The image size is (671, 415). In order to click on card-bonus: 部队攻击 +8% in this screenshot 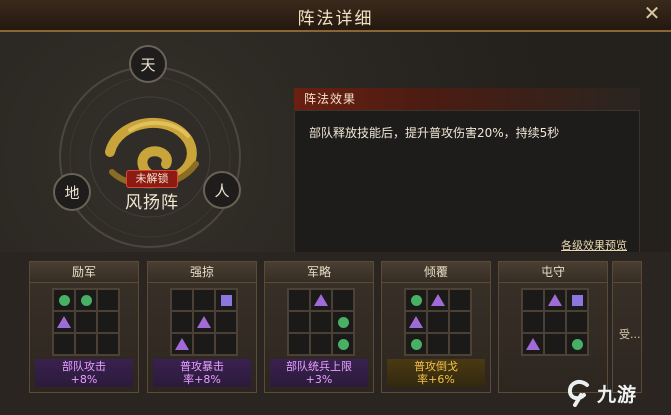, I will do `click(84, 373)`.